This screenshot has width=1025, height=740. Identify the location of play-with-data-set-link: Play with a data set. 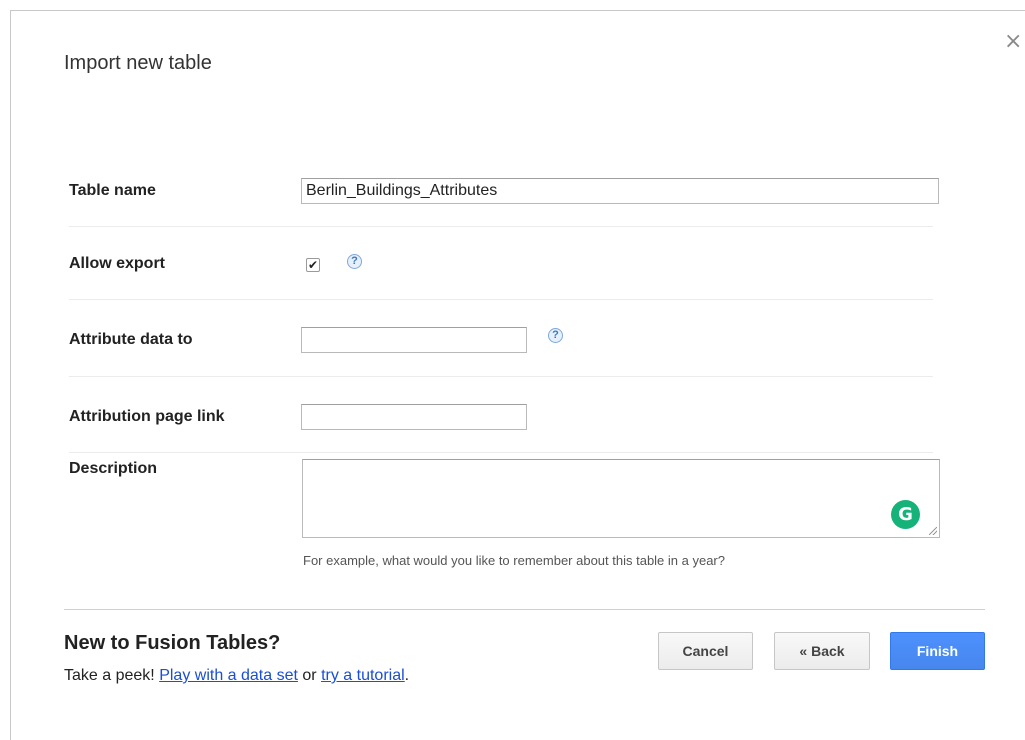
(228, 675).